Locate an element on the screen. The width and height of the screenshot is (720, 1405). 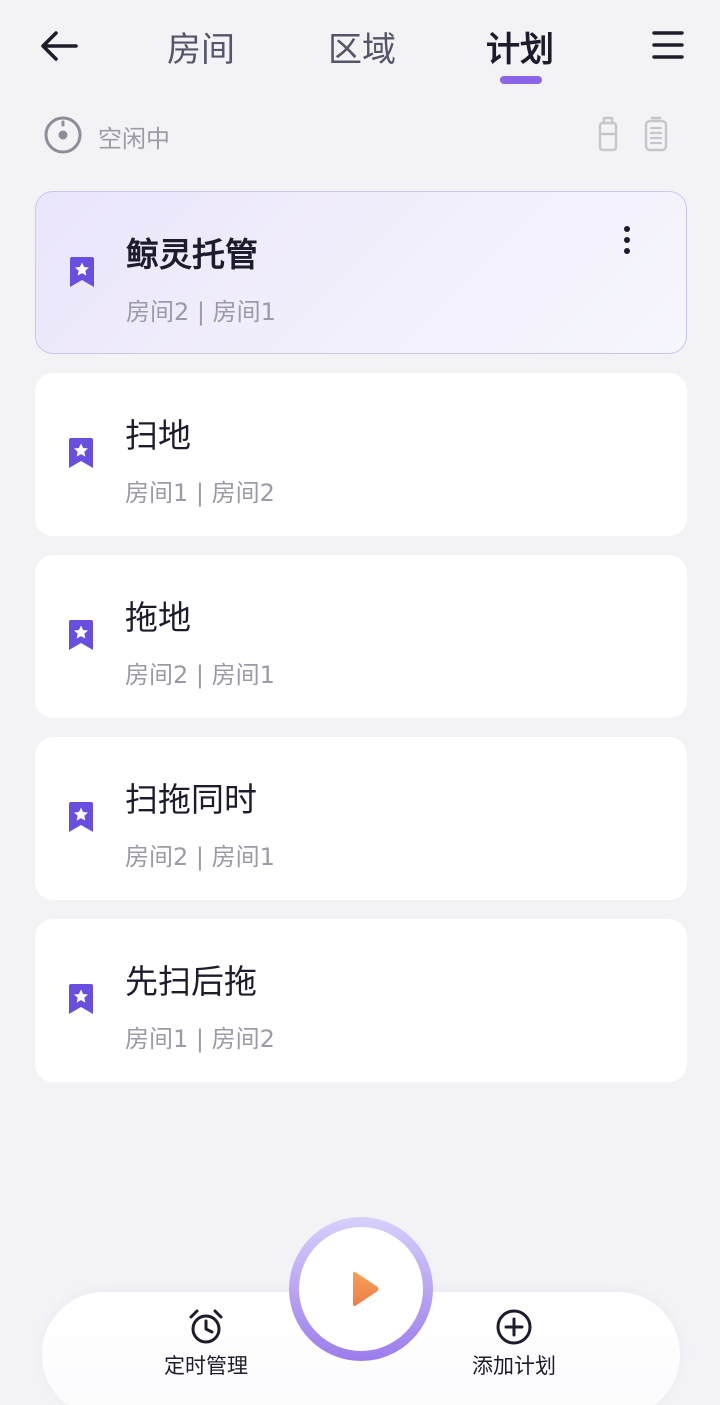
dust-box-icon is located at coordinates (656, 134).